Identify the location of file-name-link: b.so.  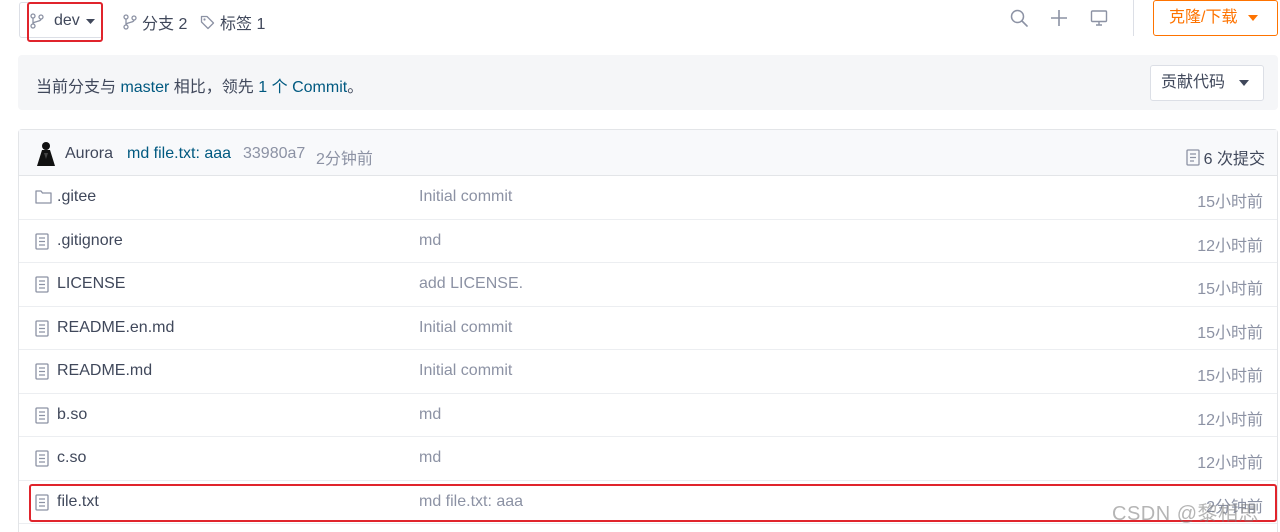
(72, 415).